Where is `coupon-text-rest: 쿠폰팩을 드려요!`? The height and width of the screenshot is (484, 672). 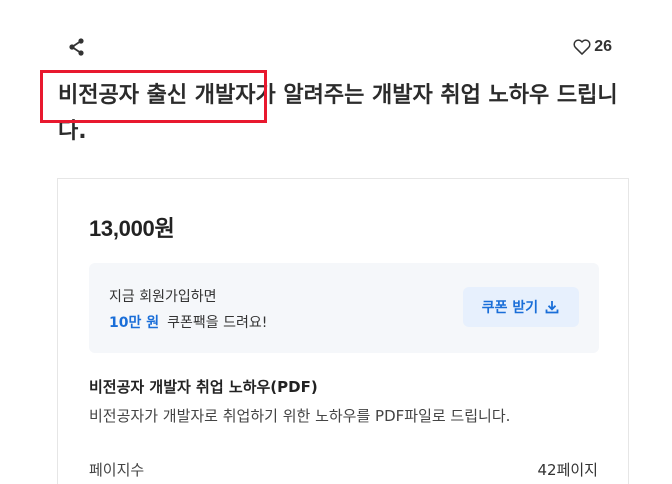
coupon-text-rest: 쿠폰팩을 드려요! is located at coordinates (217, 323).